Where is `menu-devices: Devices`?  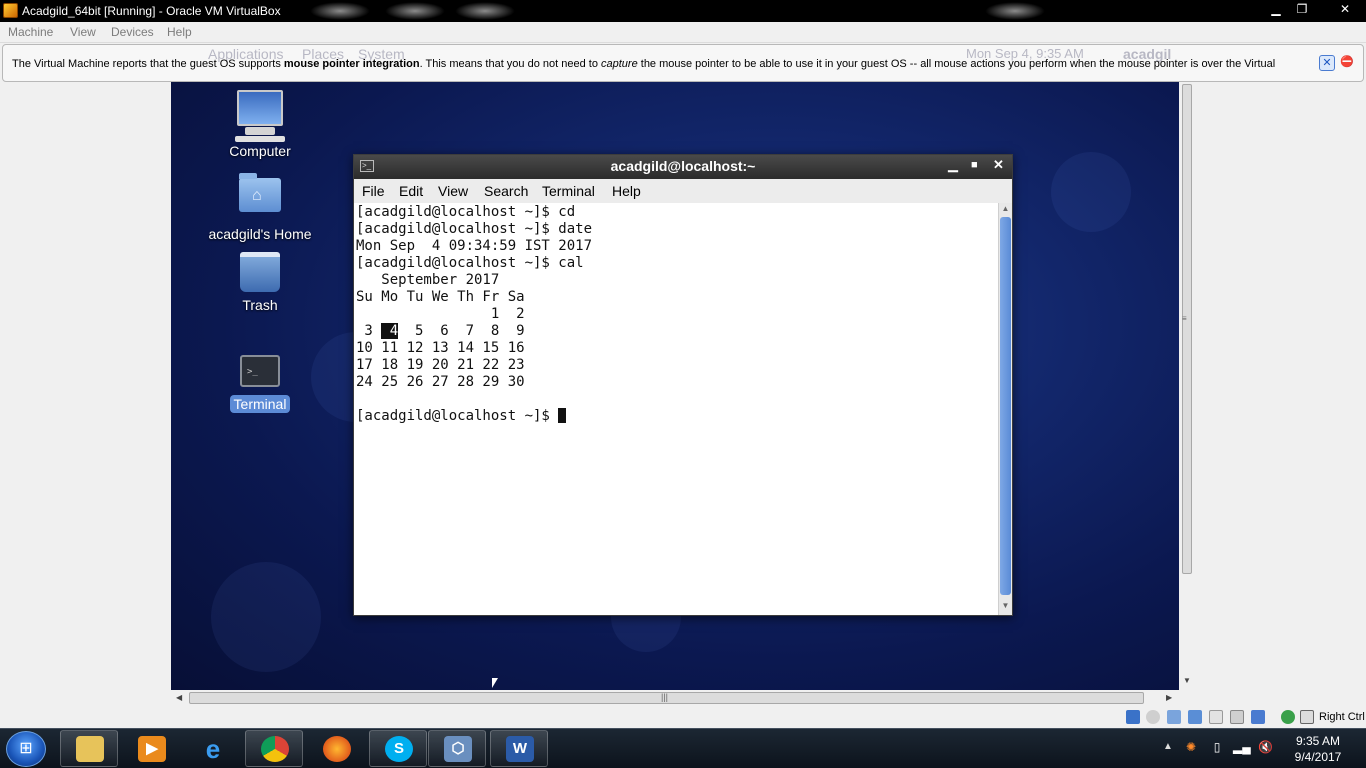
menu-devices: Devices is located at coordinates (132, 32).